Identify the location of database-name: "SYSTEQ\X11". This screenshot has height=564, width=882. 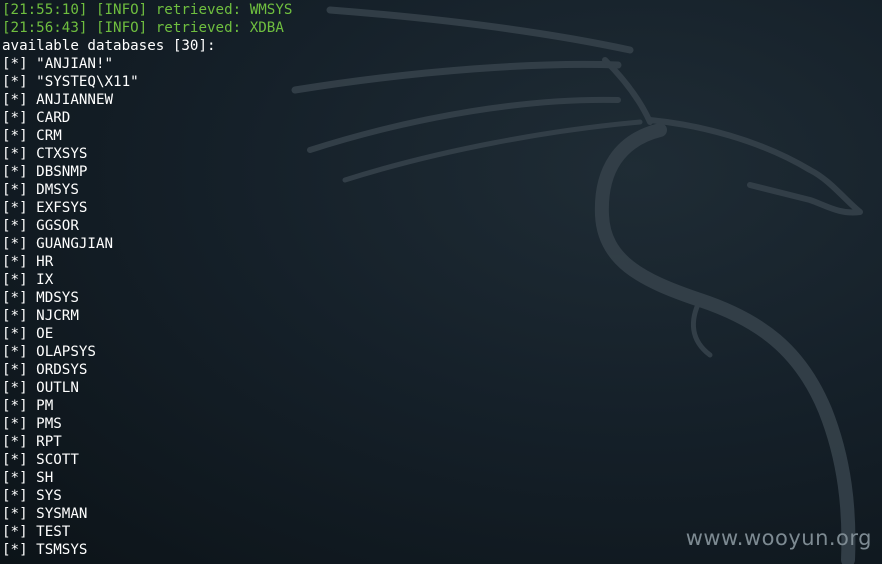
(87, 82).